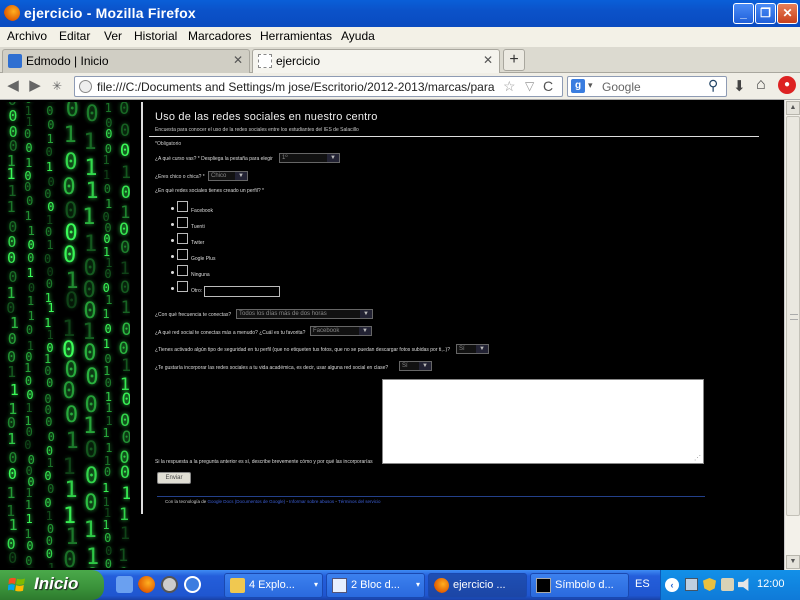 This screenshot has width=800, height=600. Describe the element at coordinates (56, 583) in the screenshot. I see `start-label: Inicio` at that location.